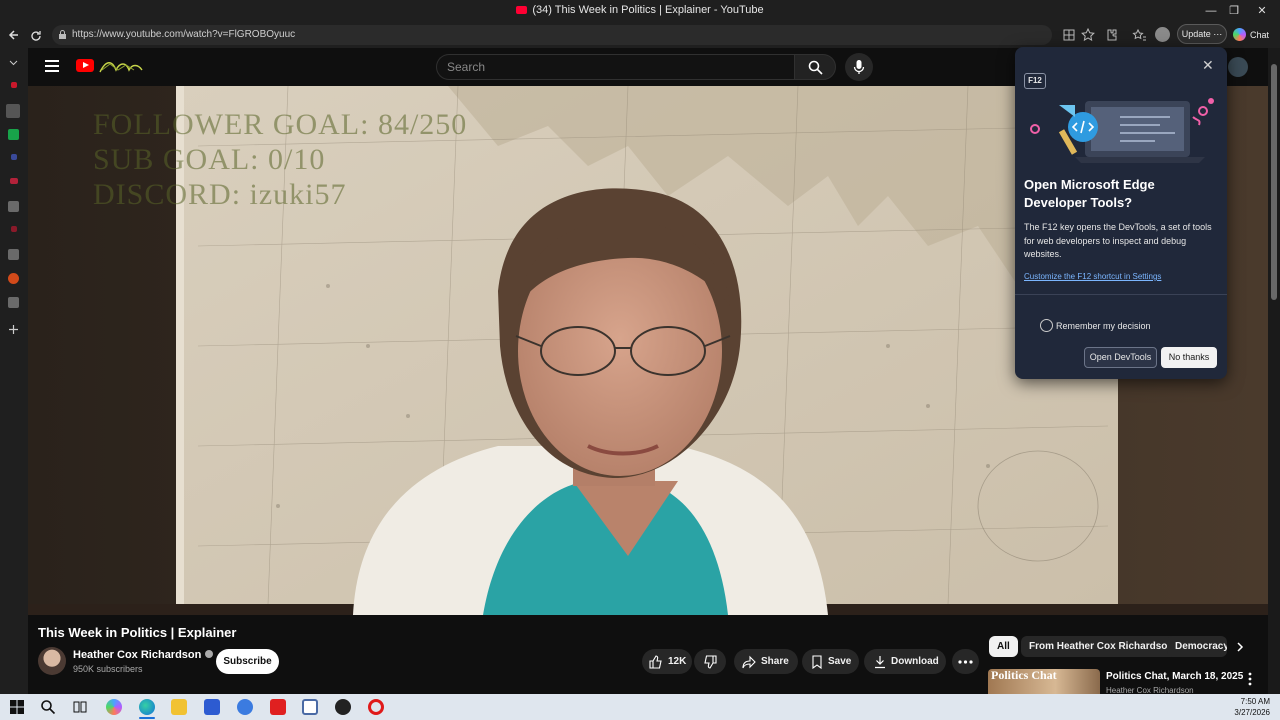 Image resolution: width=1280 pixels, height=720 pixels. I want to click on f12-key-badge: F12, so click(1035, 81).